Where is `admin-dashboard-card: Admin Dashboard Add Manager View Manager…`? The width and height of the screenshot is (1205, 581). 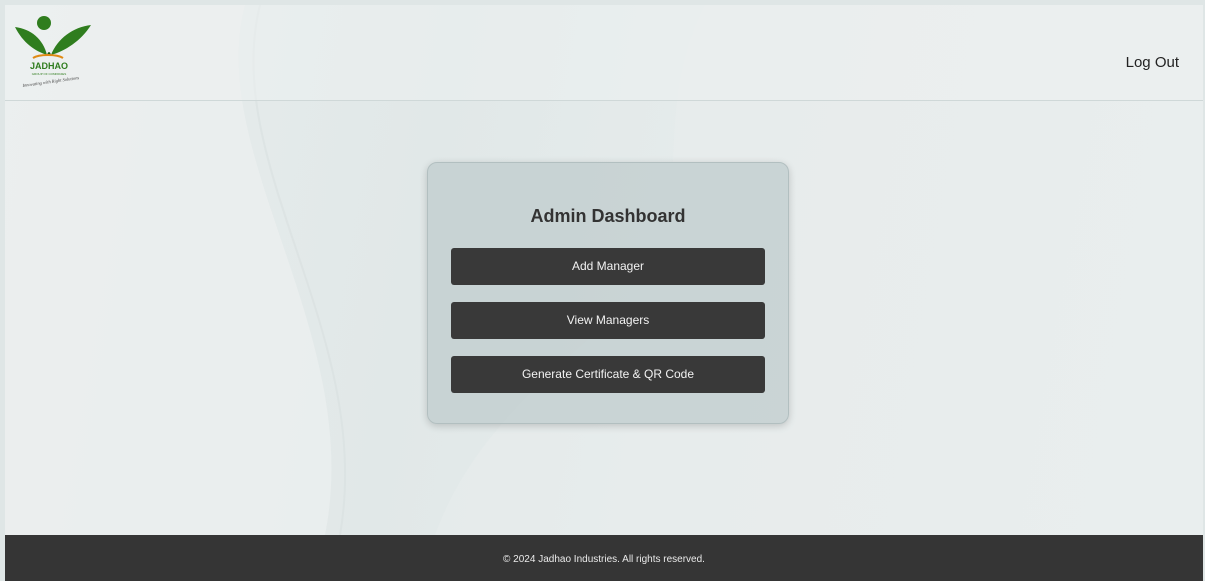
admin-dashboard-card: Admin Dashboard Add Manager View Manager… is located at coordinates (608, 293).